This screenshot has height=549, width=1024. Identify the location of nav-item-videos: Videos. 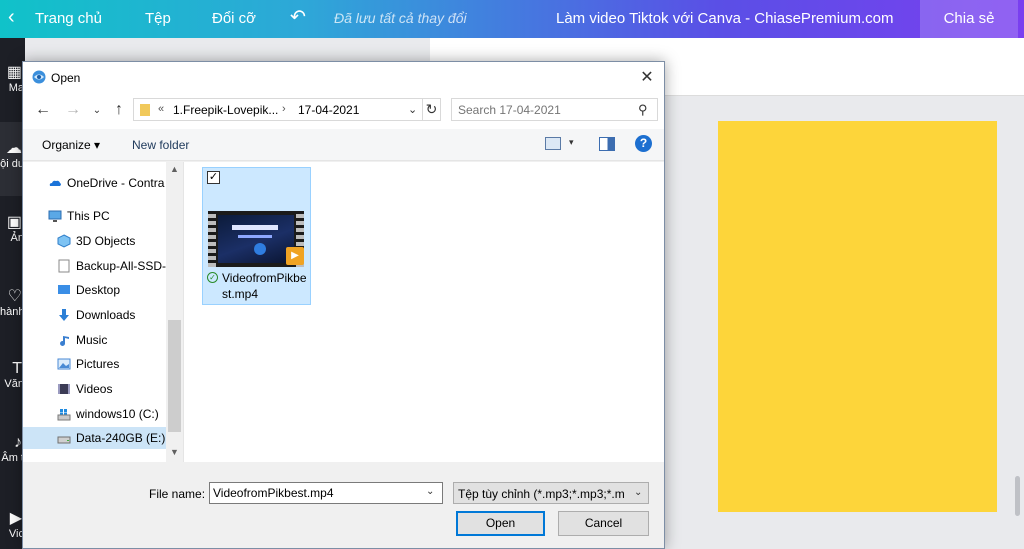
(94, 389).